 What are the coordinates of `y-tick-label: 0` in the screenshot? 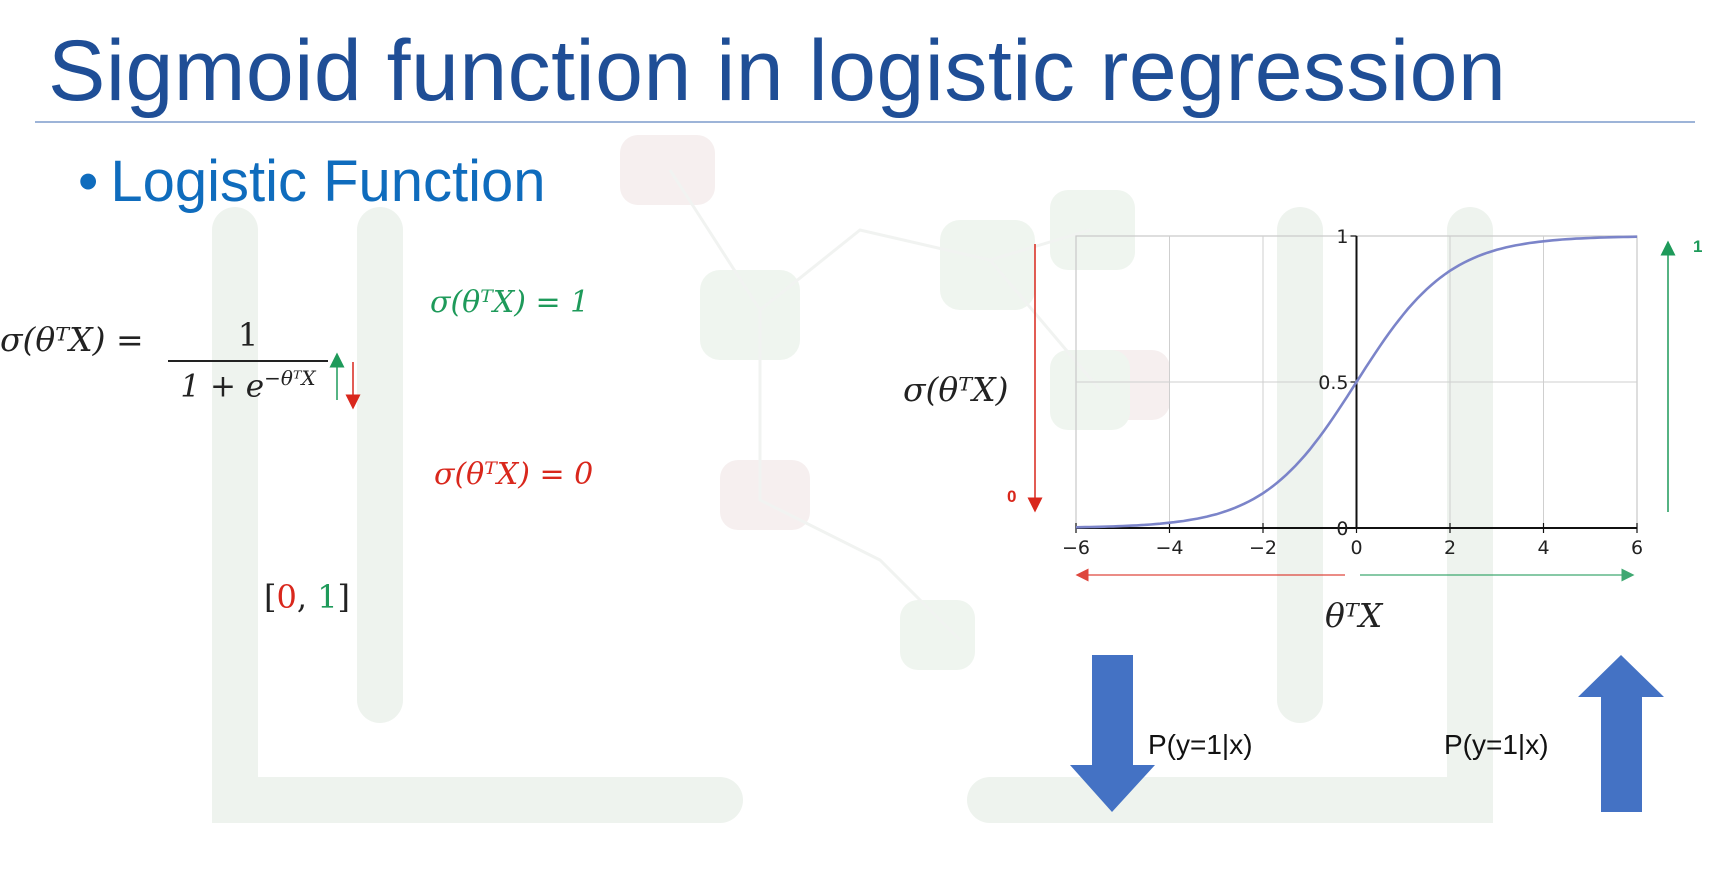 It's located at (1342, 529).